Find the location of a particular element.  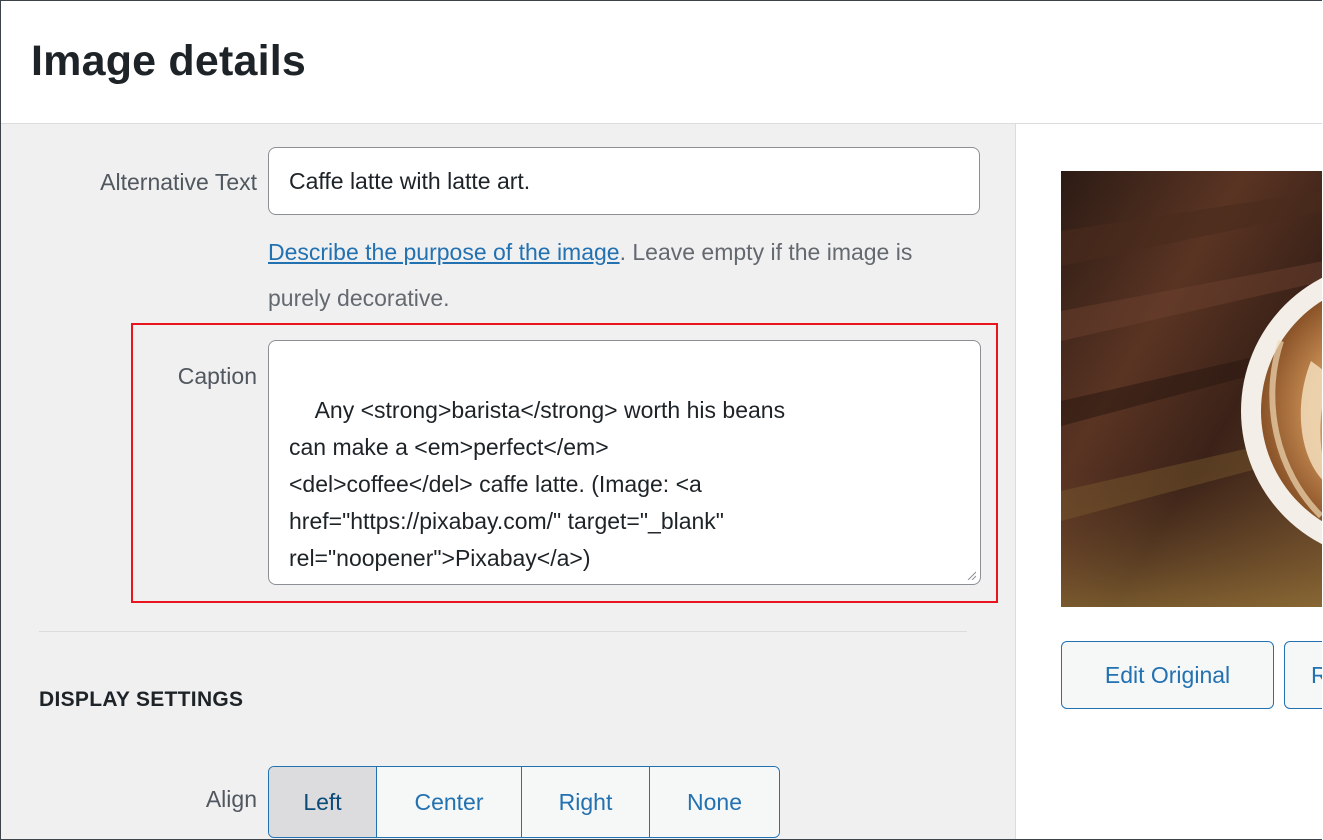

modal-header: Image details is located at coordinates (661, 62).